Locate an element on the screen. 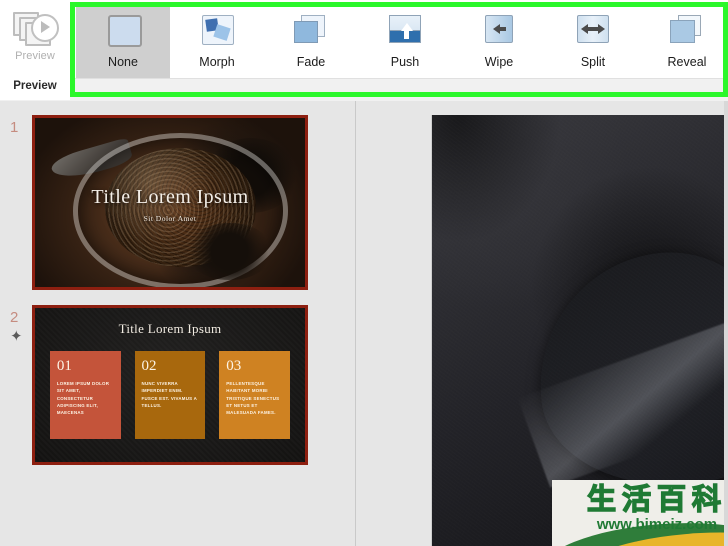  slide-1-subtitle: Sit Dolor Amet is located at coordinates (170, 219).